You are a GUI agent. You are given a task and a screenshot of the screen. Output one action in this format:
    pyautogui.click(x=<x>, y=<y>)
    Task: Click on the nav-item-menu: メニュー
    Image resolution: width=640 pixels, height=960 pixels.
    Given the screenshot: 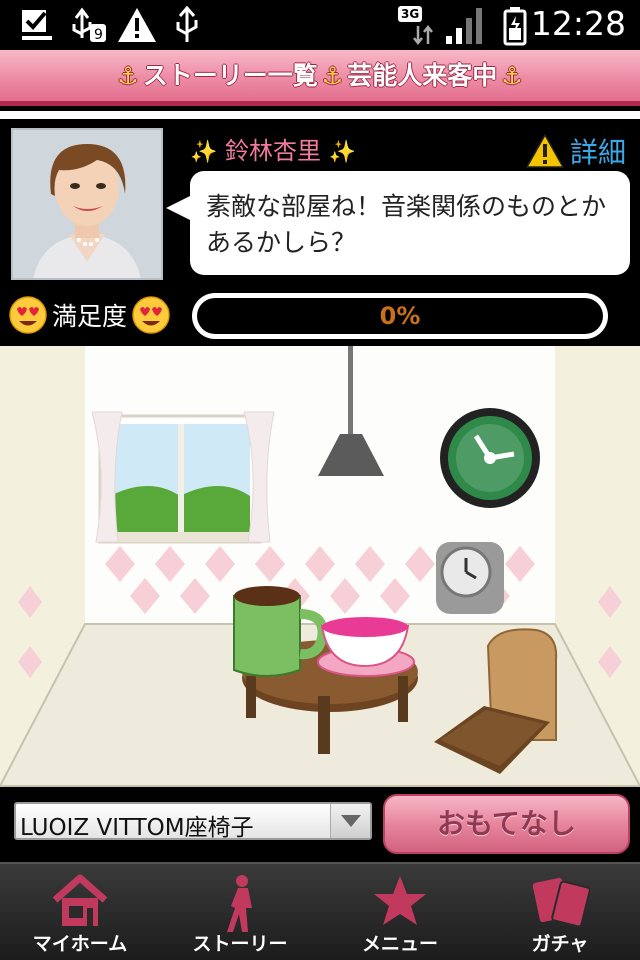 What is the action you would take?
    pyautogui.click(x=400, y=912)
    